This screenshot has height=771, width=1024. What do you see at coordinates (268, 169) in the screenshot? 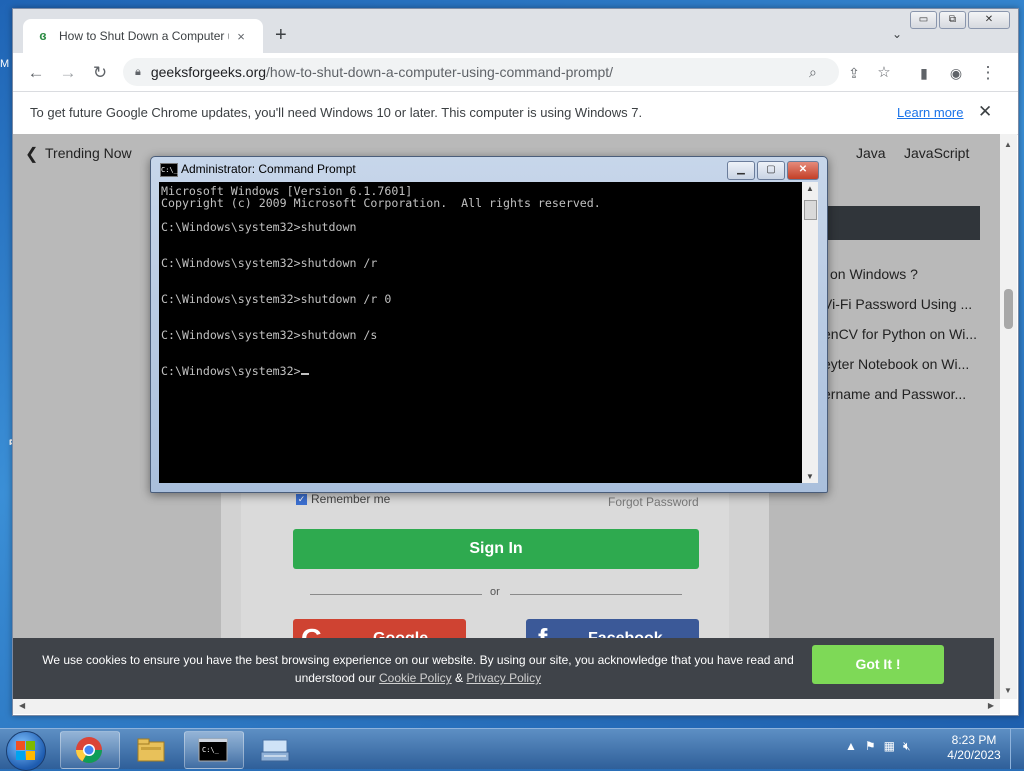
I see `cmd-title: Administrator: Command Prompt` at bounding box center [268, 169].